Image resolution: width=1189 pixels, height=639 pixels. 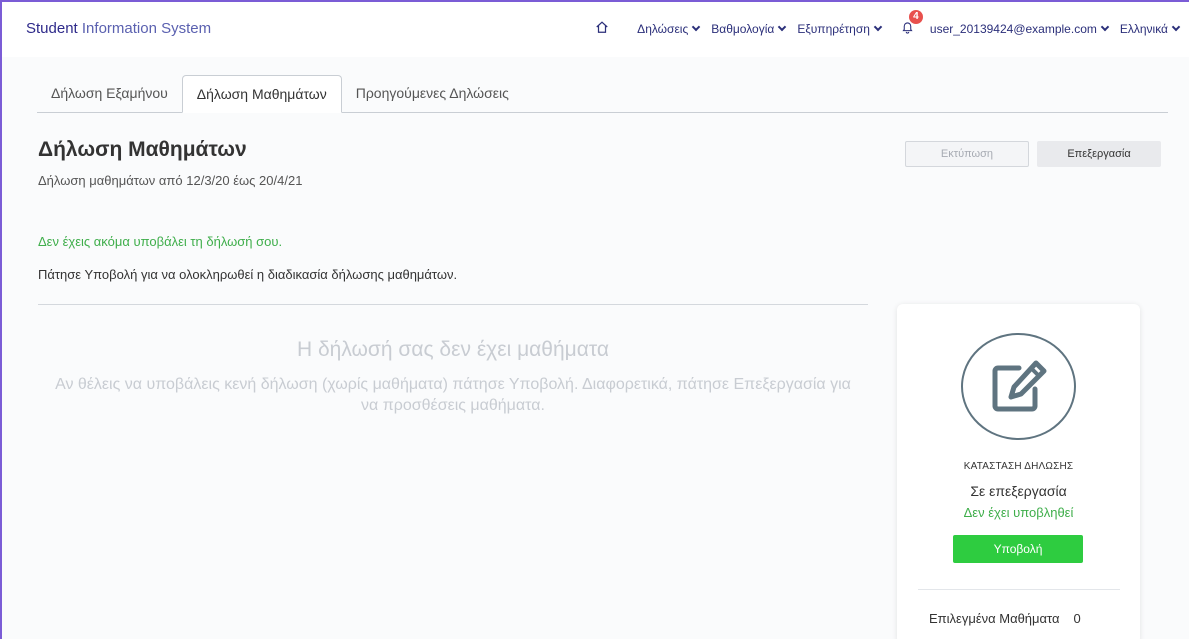 I want to click on not-submitted-message: Δεν έχεις ακόμα υποβάλει τη δήλωσή σου., so click(x=160, y=241).